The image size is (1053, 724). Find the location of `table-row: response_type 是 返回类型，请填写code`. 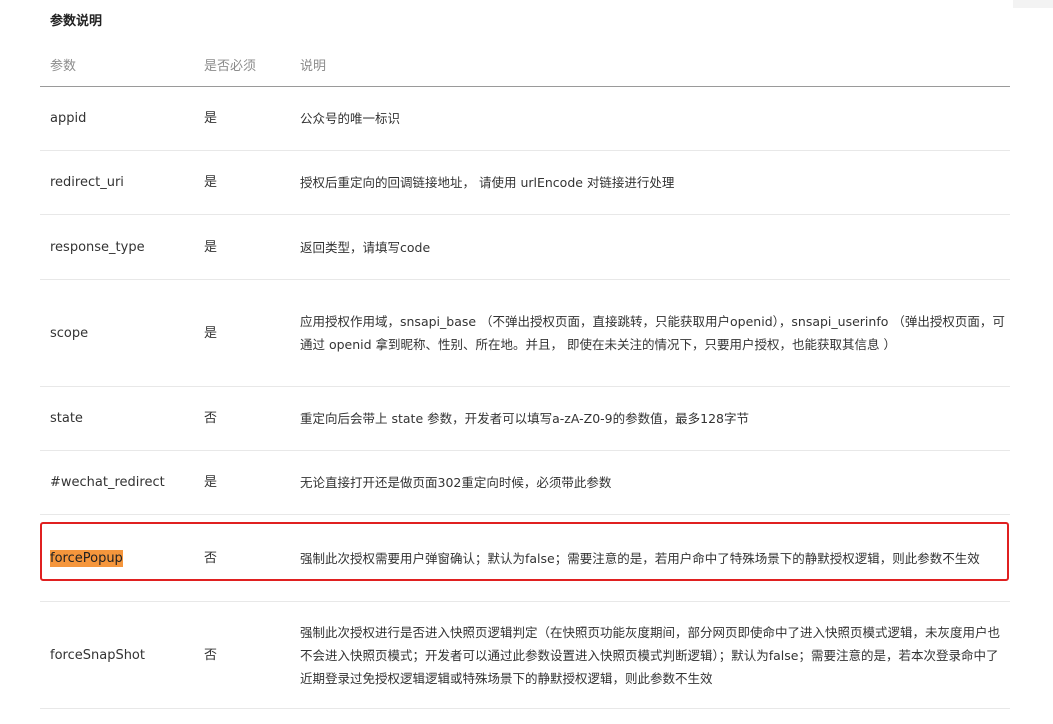

table-row: response_type 是 返回类型，请填写code is located at coordinates (525, 247).